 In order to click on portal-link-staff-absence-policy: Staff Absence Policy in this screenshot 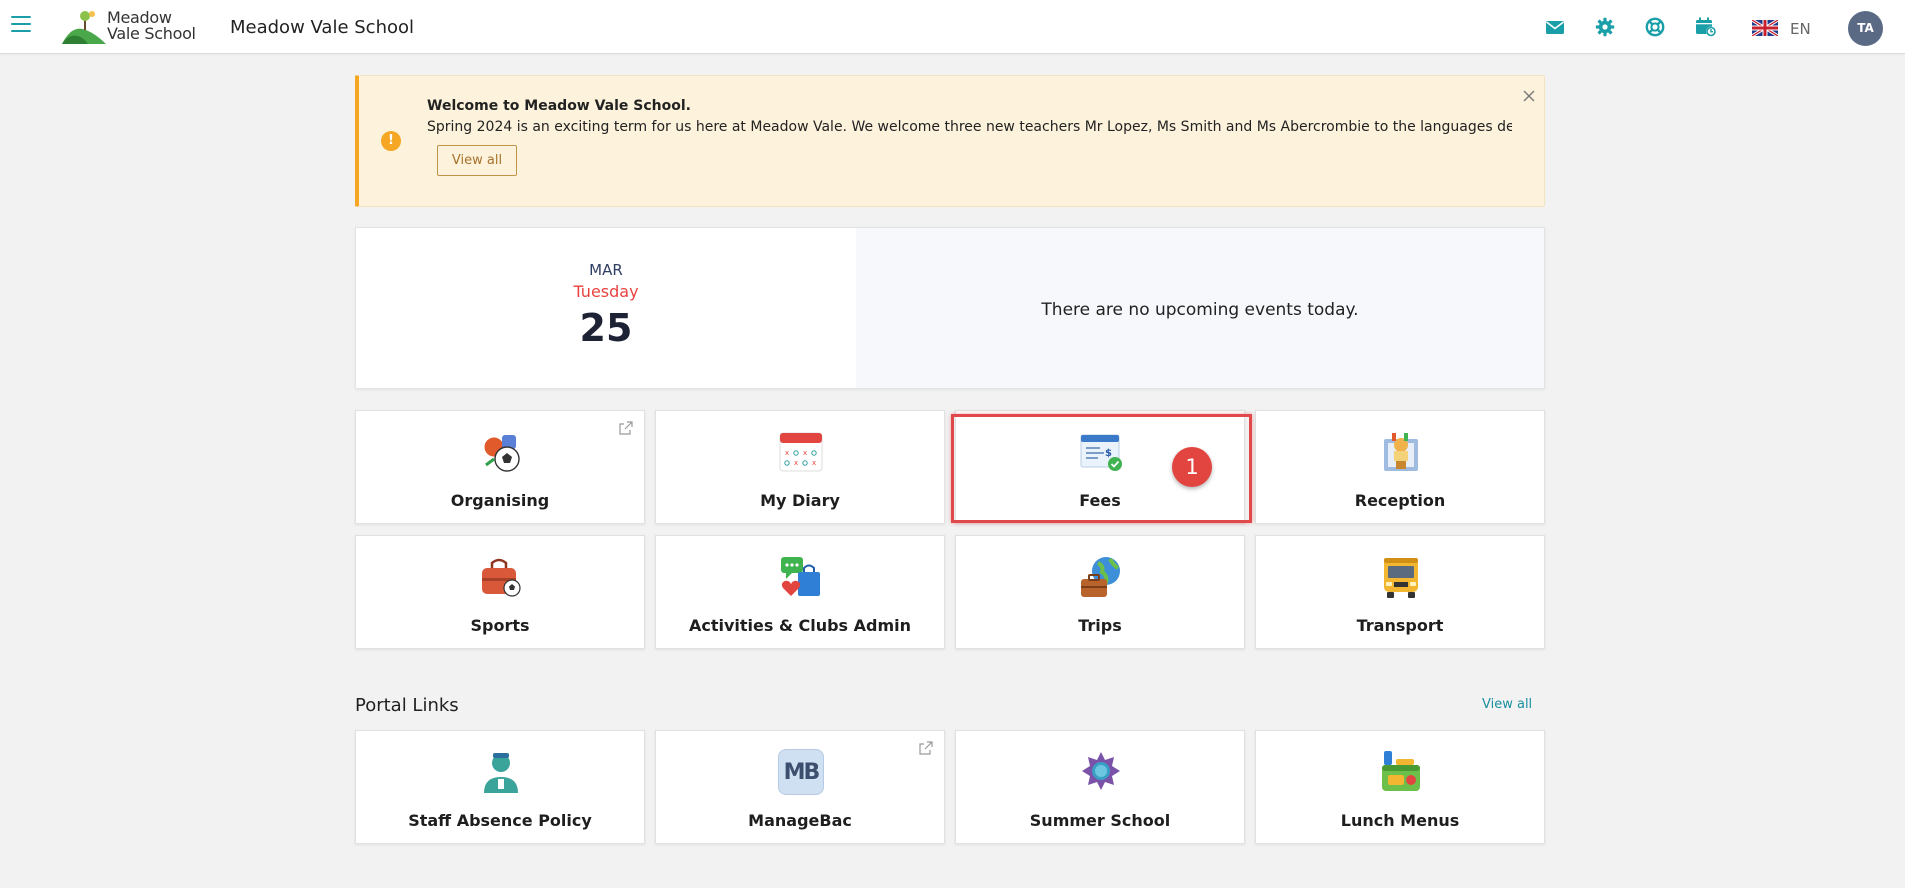, I will do `click(500, 787)`.